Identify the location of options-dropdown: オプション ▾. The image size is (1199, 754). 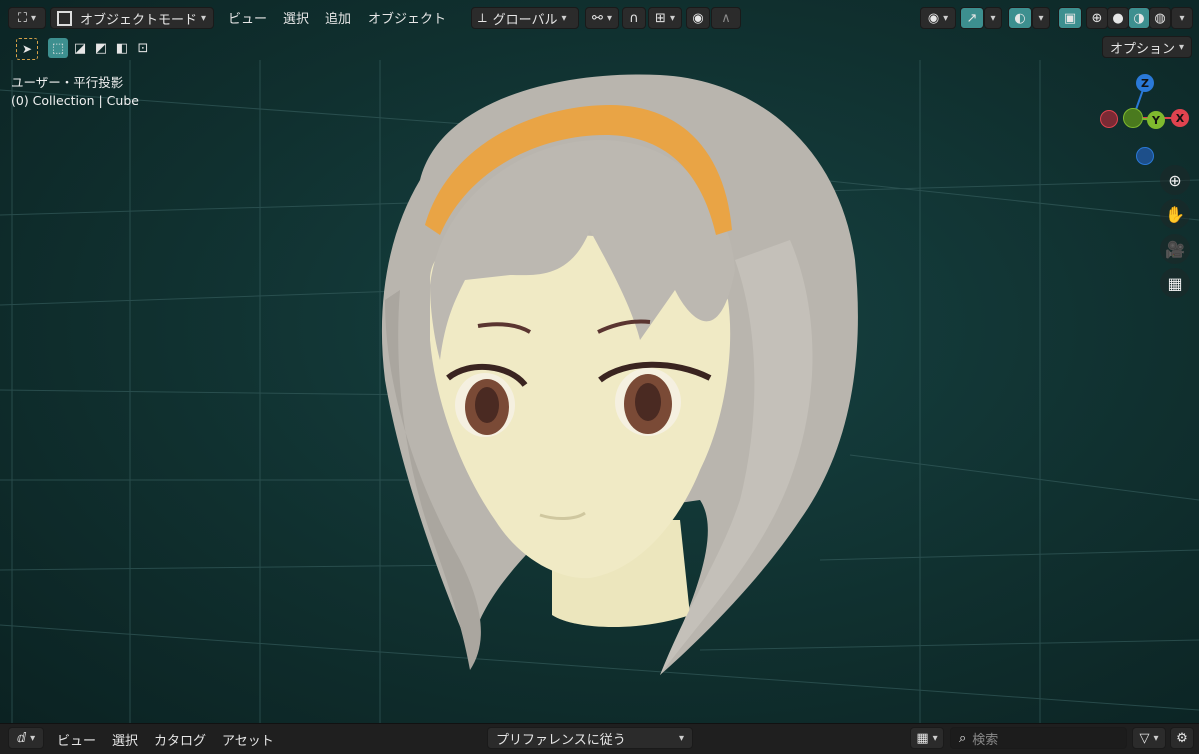
(1147, 47).